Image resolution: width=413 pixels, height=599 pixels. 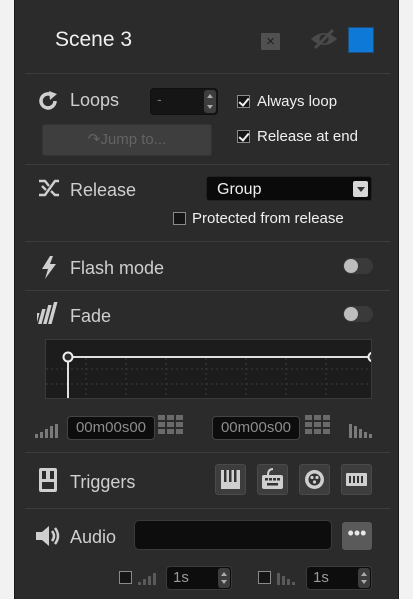 I want to click on piano-icon, so click(x=230, y=479).